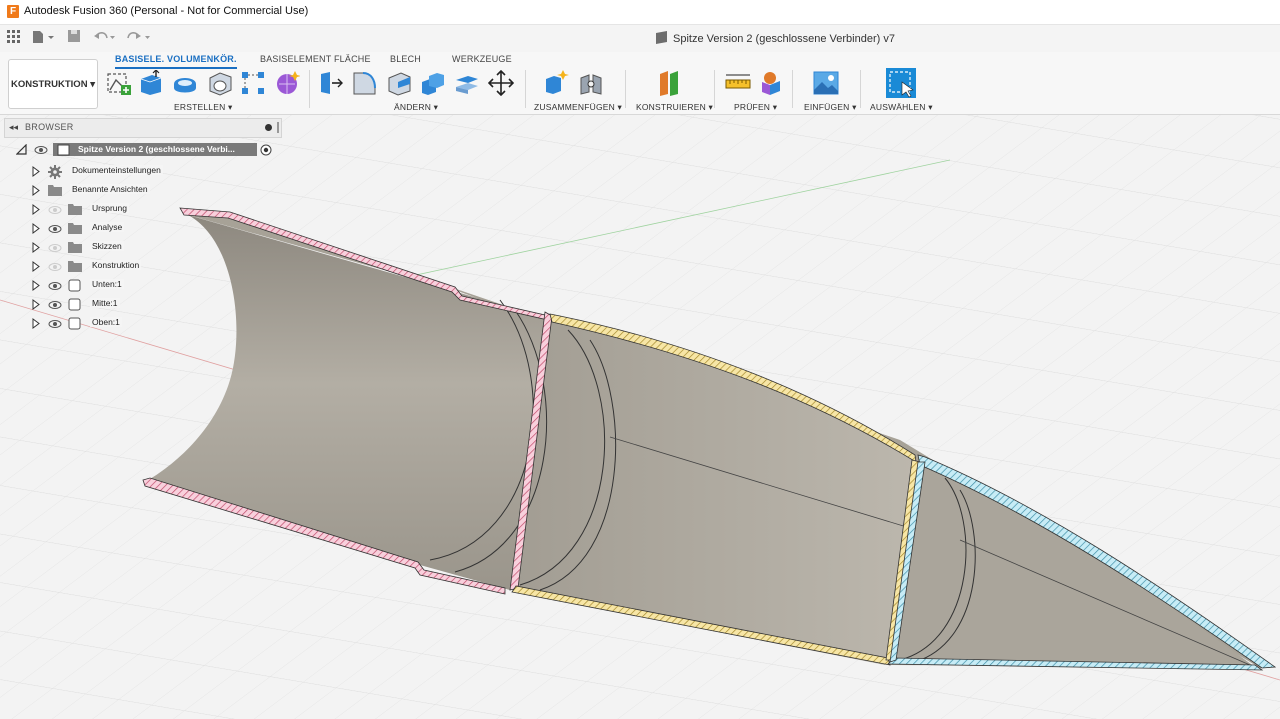 This screenshot has width=1280, height=719. Describe the element at coordinates (268, 127) in the screenshot. I see `pin-icon` at that location.